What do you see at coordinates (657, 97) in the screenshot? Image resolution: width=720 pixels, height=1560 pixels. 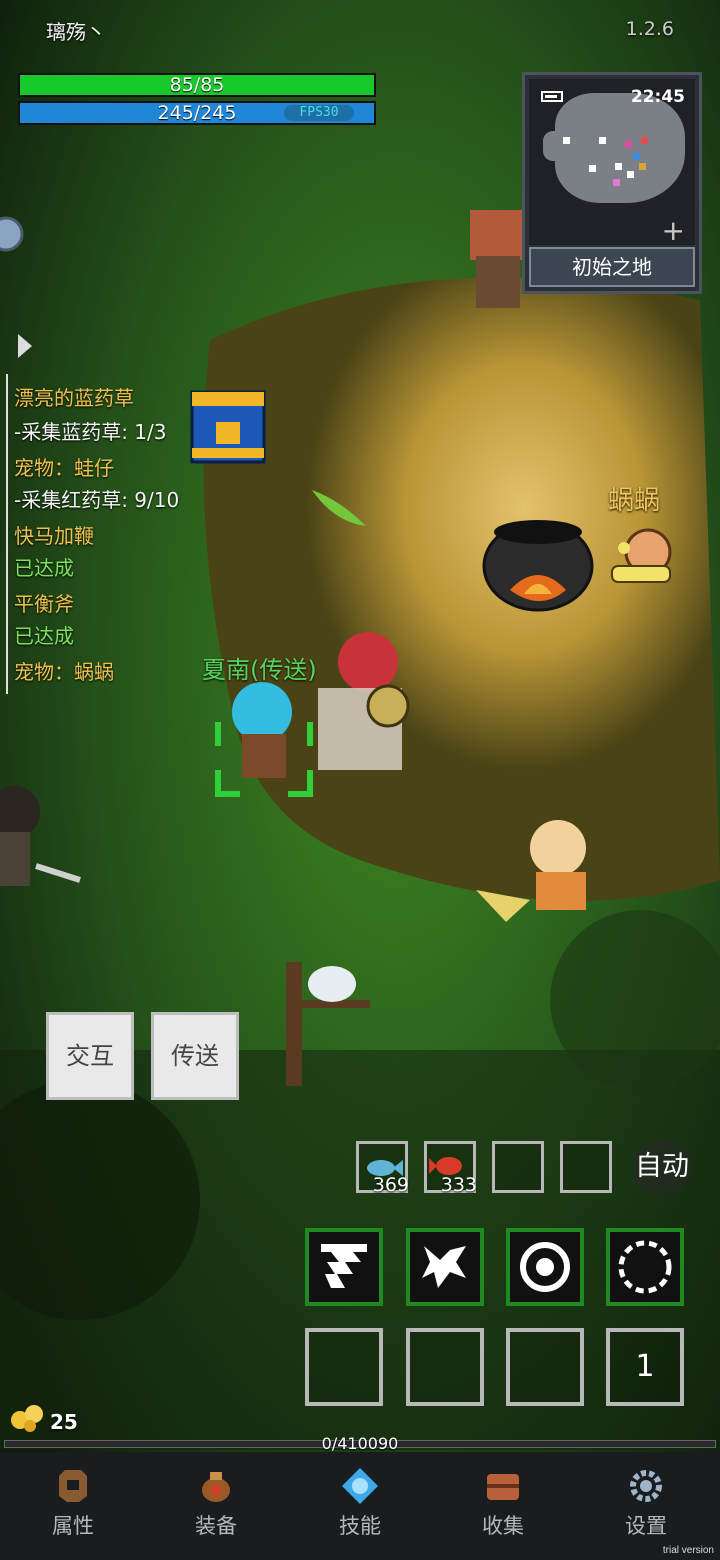 I see `clock: 22:45` at bounding box center [657, 97].